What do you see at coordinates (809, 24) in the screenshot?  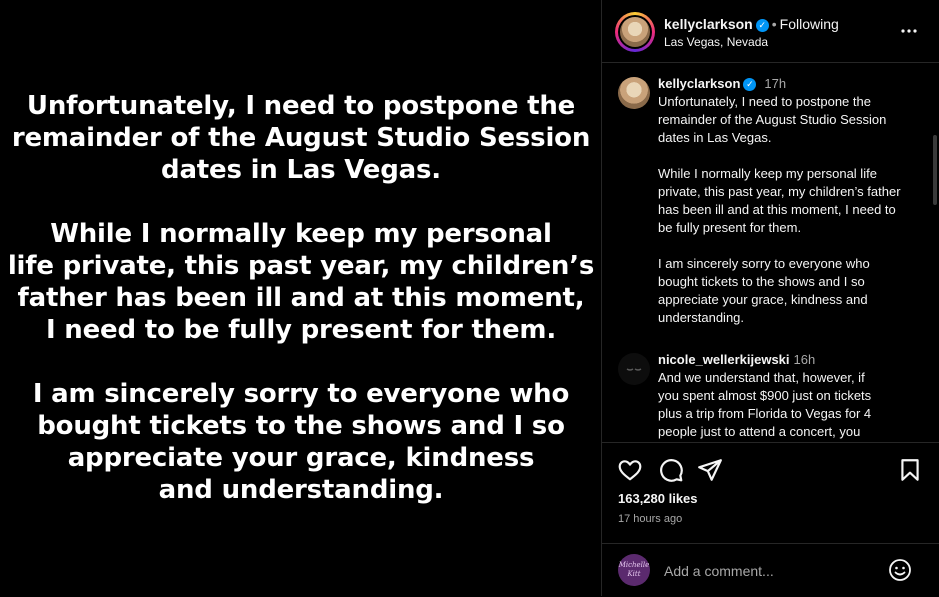 I see `following-button: Following` at bounding box center [809, 24].